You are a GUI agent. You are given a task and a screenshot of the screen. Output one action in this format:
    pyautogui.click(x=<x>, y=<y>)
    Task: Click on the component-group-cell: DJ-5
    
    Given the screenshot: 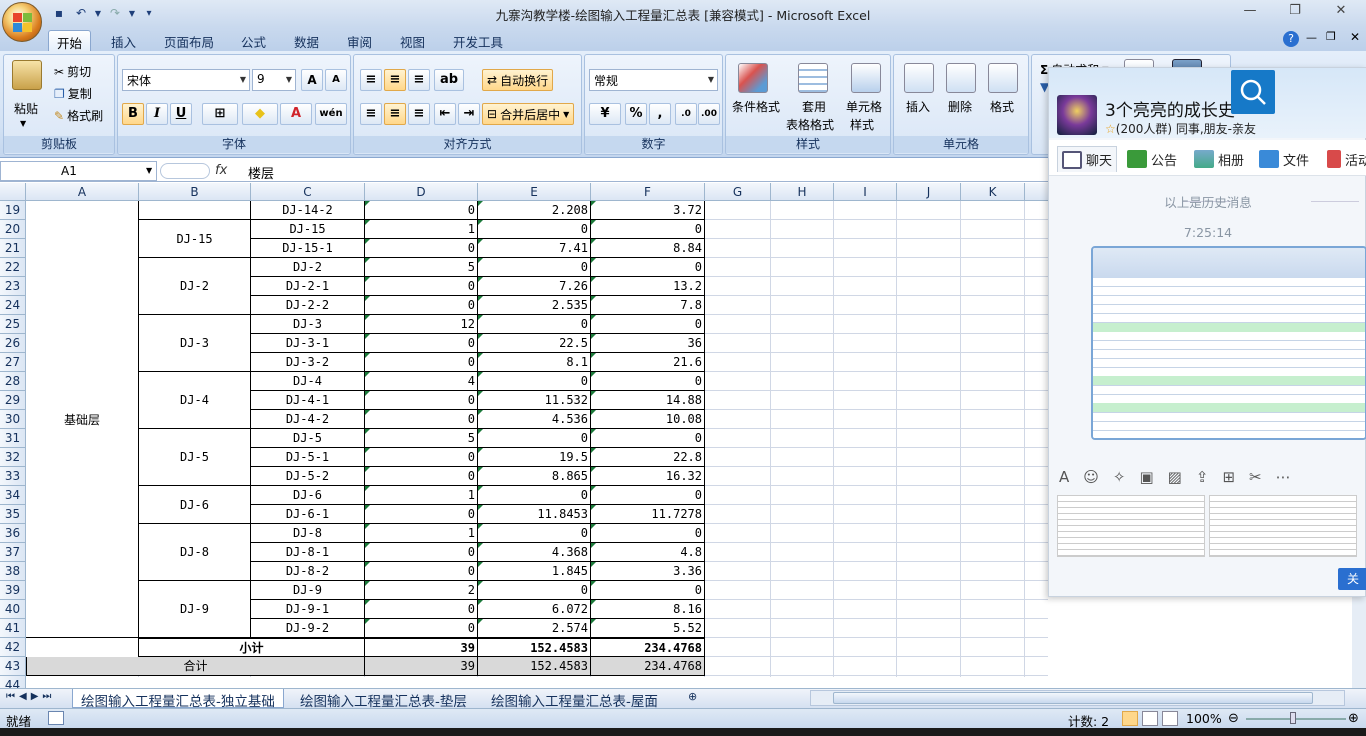 What is the action you would take?
    pyautogui.click(x=195, y=457)
    